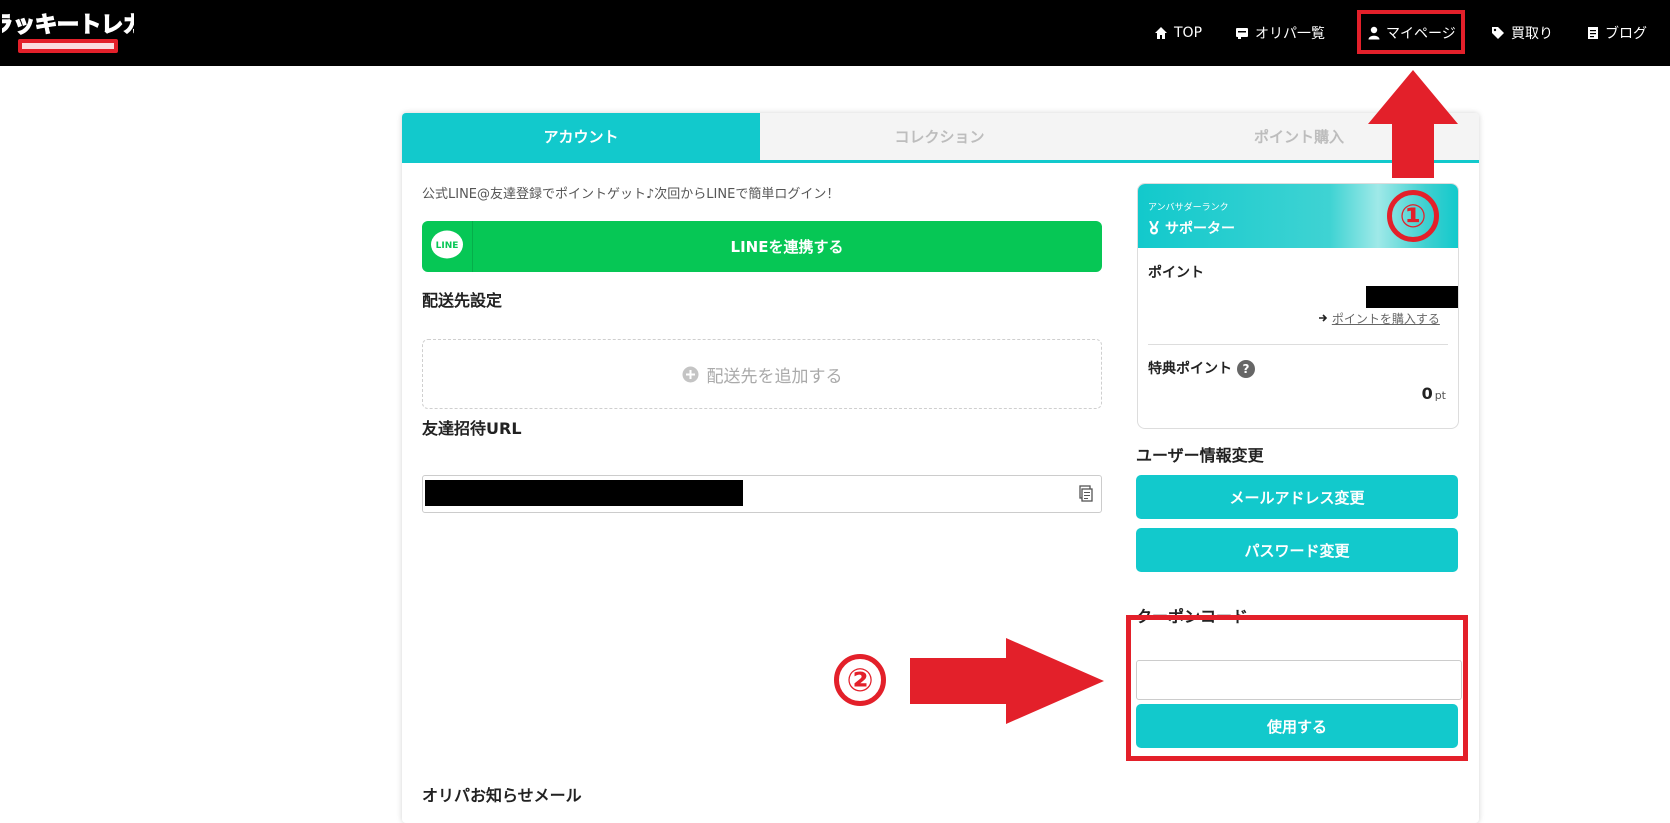 This screenshot has width=1670, height=823. I want to click on add-address-button: 配送先を追加する, so click(762, 374).